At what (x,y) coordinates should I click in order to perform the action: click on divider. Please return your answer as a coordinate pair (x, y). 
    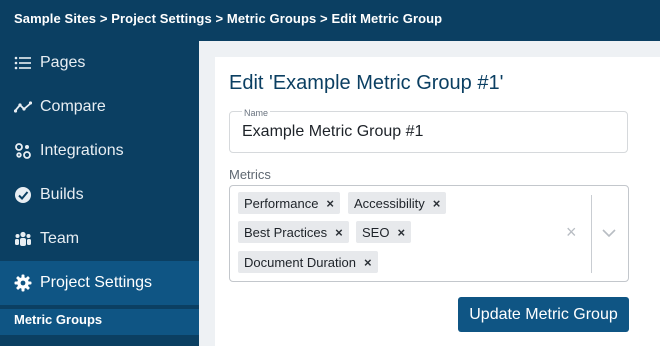
    Looking at the image, I should click on (591, 234).